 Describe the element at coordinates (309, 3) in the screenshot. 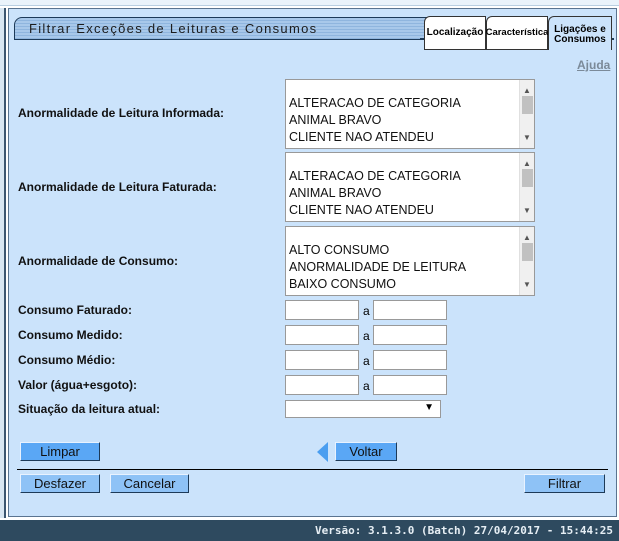

I see `top-border` at that location.